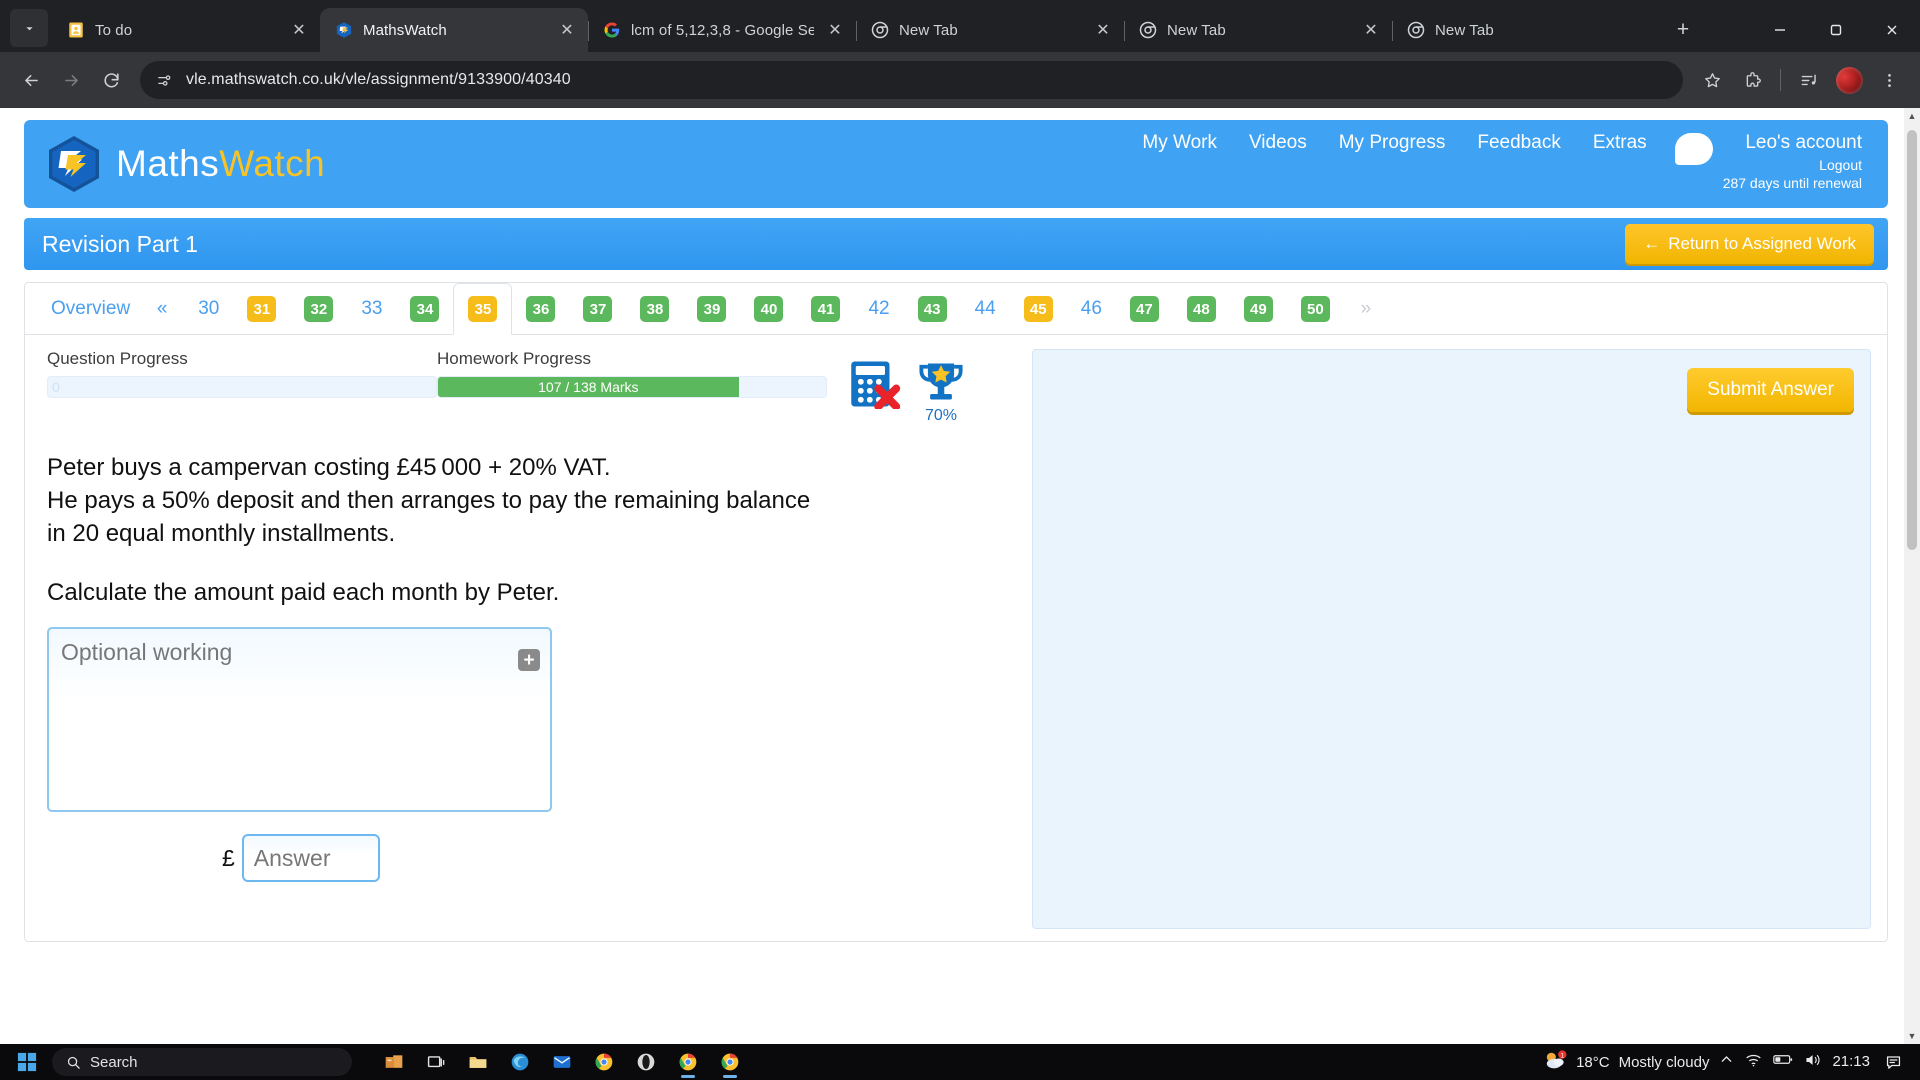 Image resolution: width=1920 pixels, height=1080 pixels. I want to click on nav-item-my-work: My Work, so click(1179, 143).